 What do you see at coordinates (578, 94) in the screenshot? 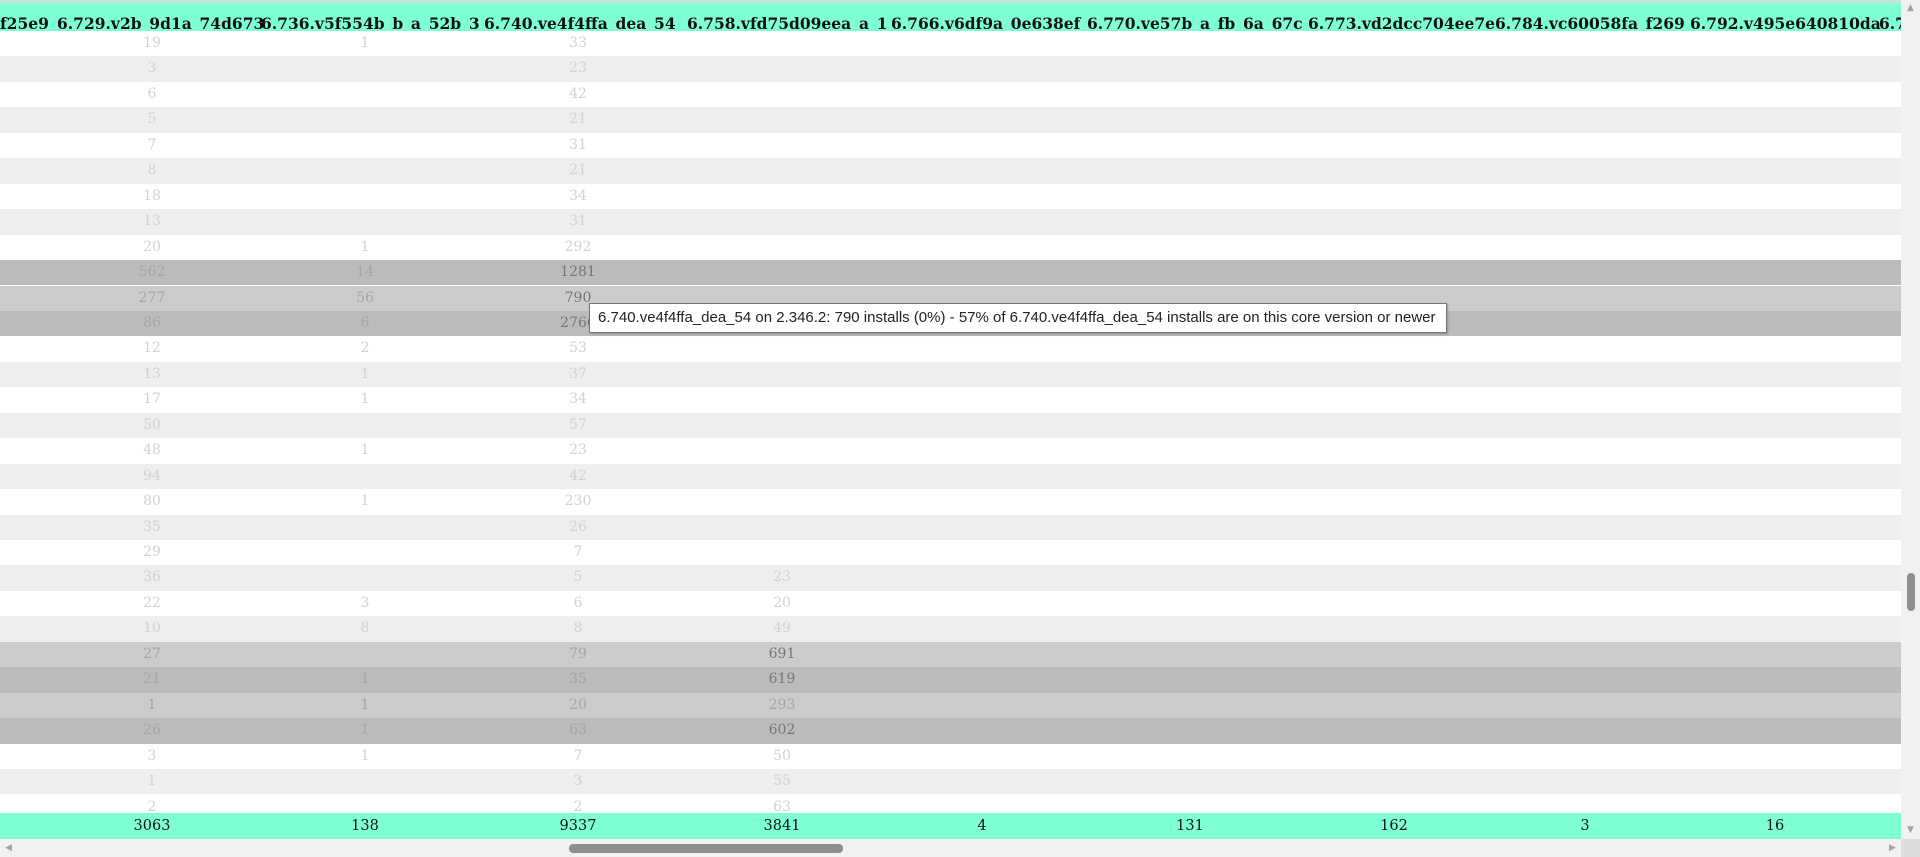
I see `table-cell: 42` at bounding box center [578, 94].